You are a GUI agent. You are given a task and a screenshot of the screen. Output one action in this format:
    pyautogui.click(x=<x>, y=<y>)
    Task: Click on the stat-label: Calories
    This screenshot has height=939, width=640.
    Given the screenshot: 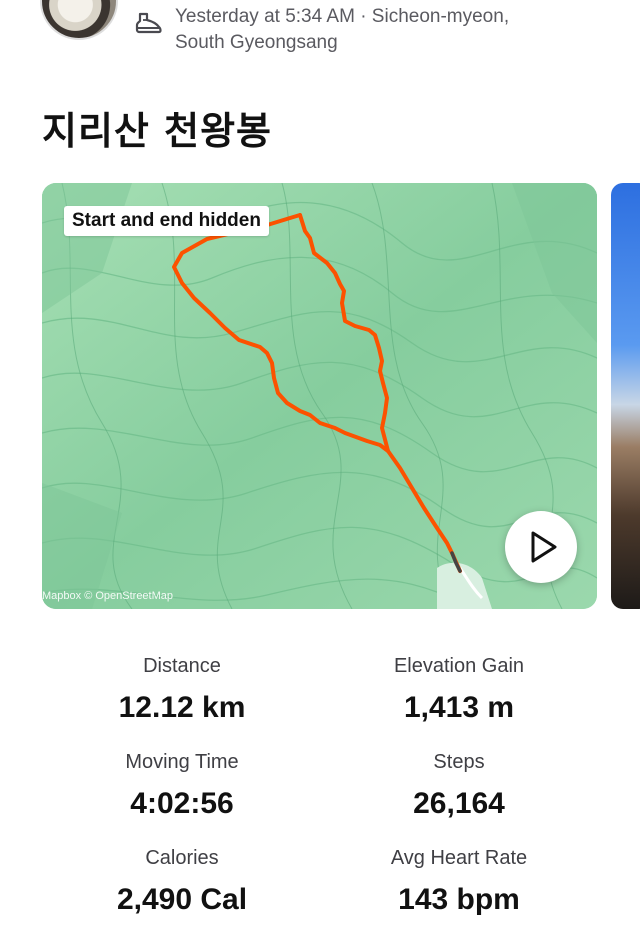 What is the action you would take?
    pyautogui.click(x=182, y=858)
    